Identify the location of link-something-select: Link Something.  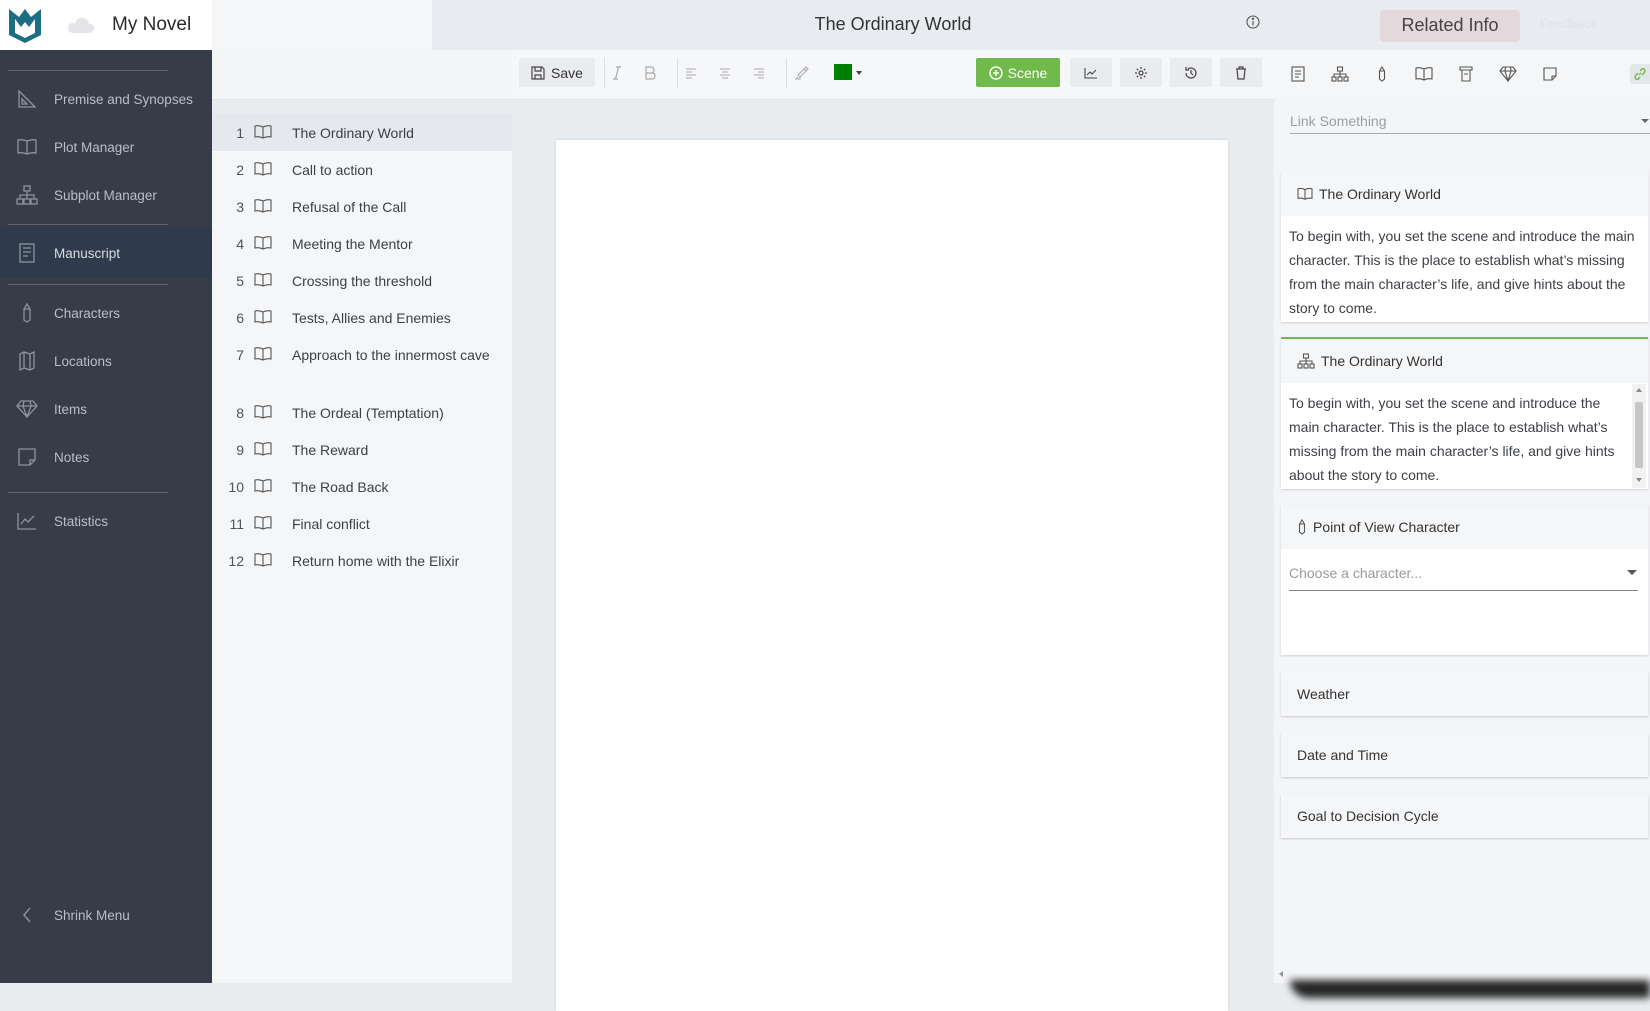
(1470, 121).